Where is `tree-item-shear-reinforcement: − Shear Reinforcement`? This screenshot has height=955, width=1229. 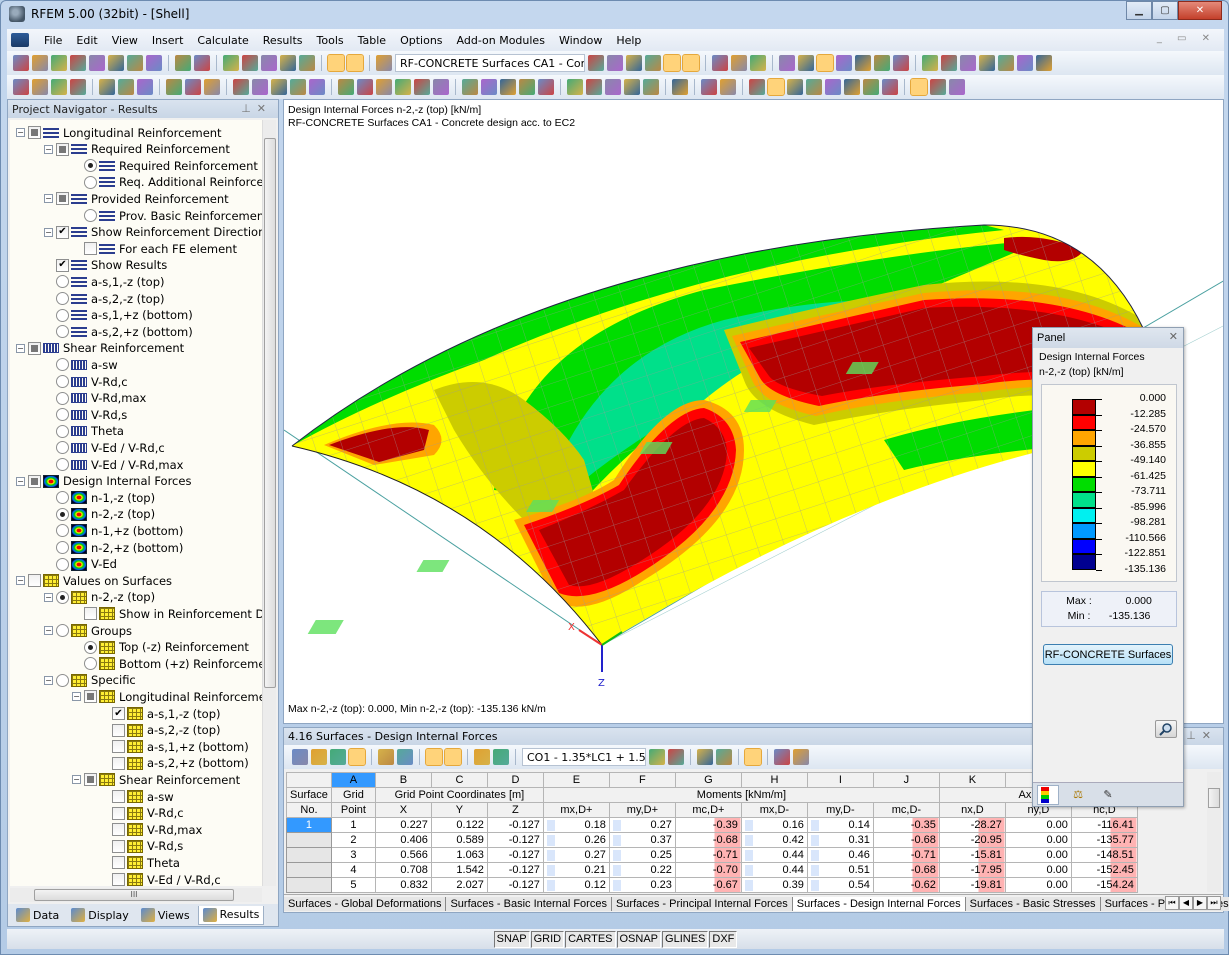 tree-item-shear-reinforcement: − Shear Reinforcement is located at coordinates (100, 348).